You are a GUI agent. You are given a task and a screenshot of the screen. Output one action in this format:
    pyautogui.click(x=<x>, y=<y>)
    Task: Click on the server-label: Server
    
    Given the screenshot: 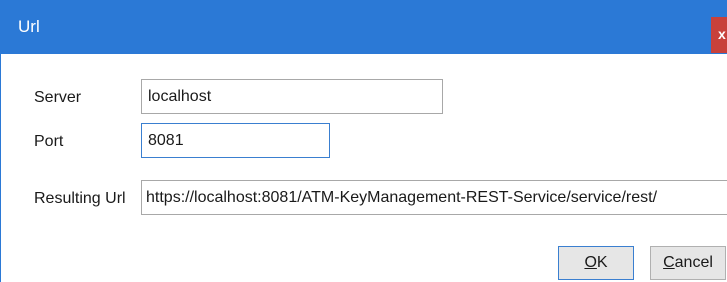 What is the action you would take?
    pyautogui.click(x=58, y=97)
    